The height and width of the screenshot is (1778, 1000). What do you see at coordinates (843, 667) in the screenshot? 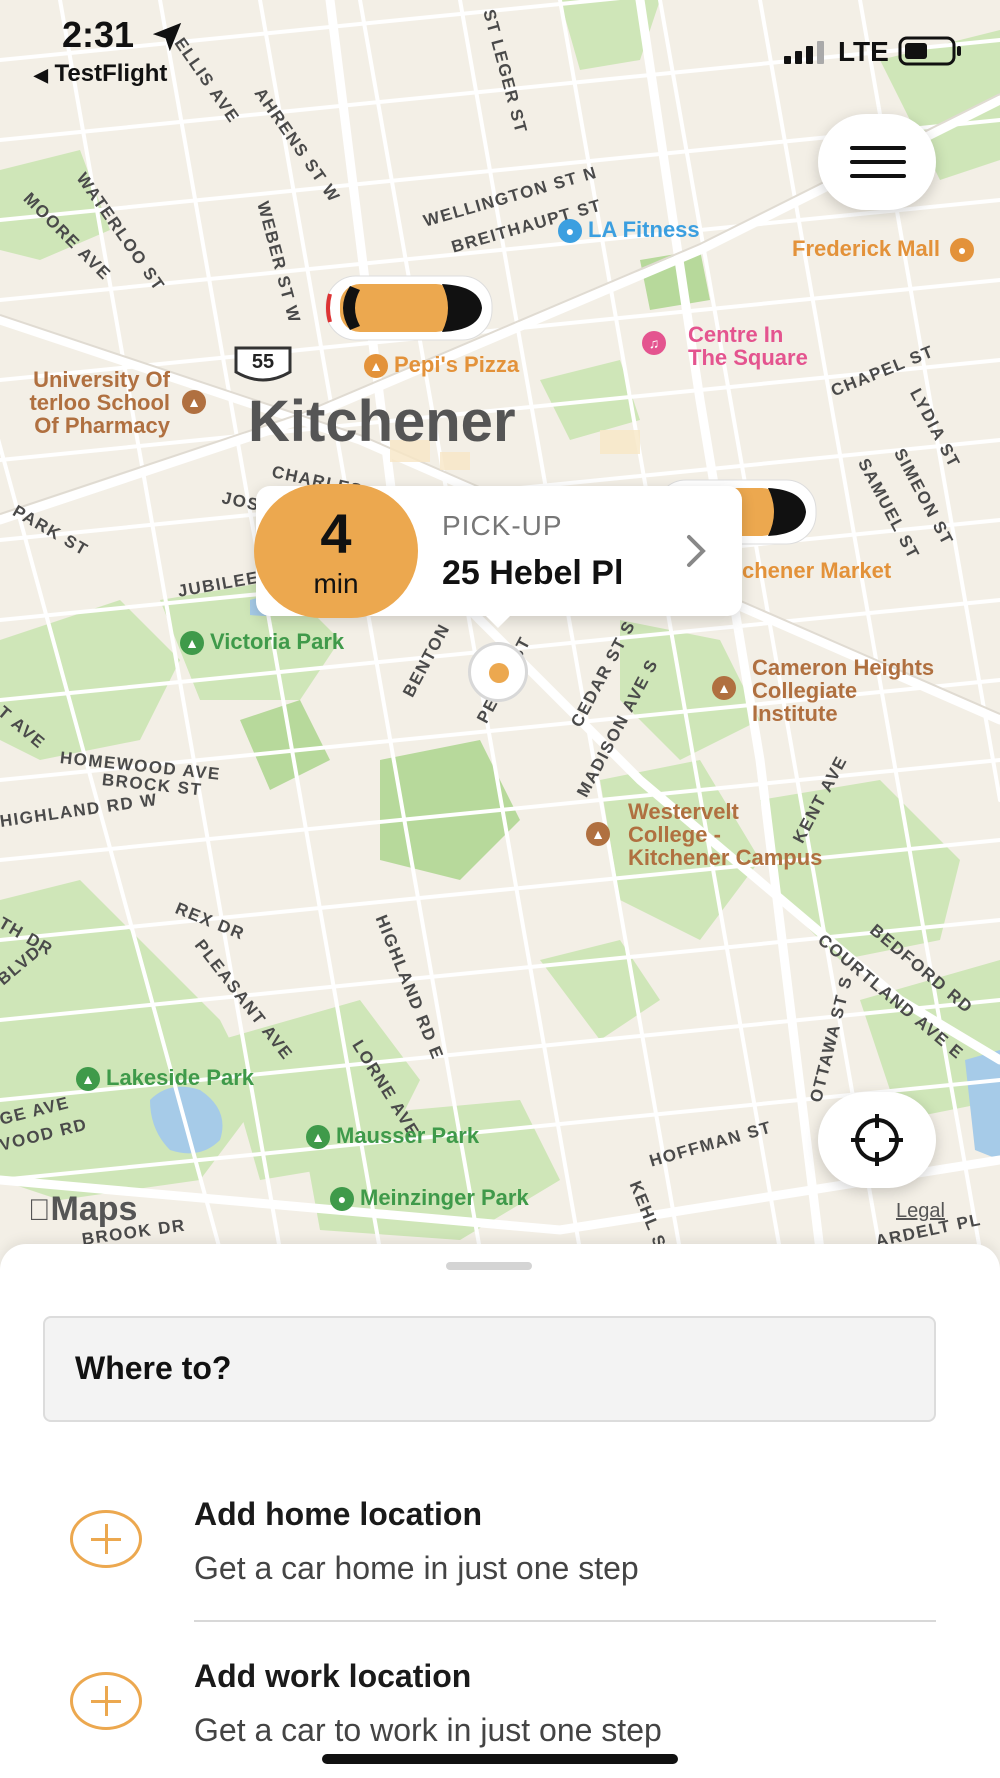
I see `poi-label: Cameron Heights` at bounding box center [843, 667].